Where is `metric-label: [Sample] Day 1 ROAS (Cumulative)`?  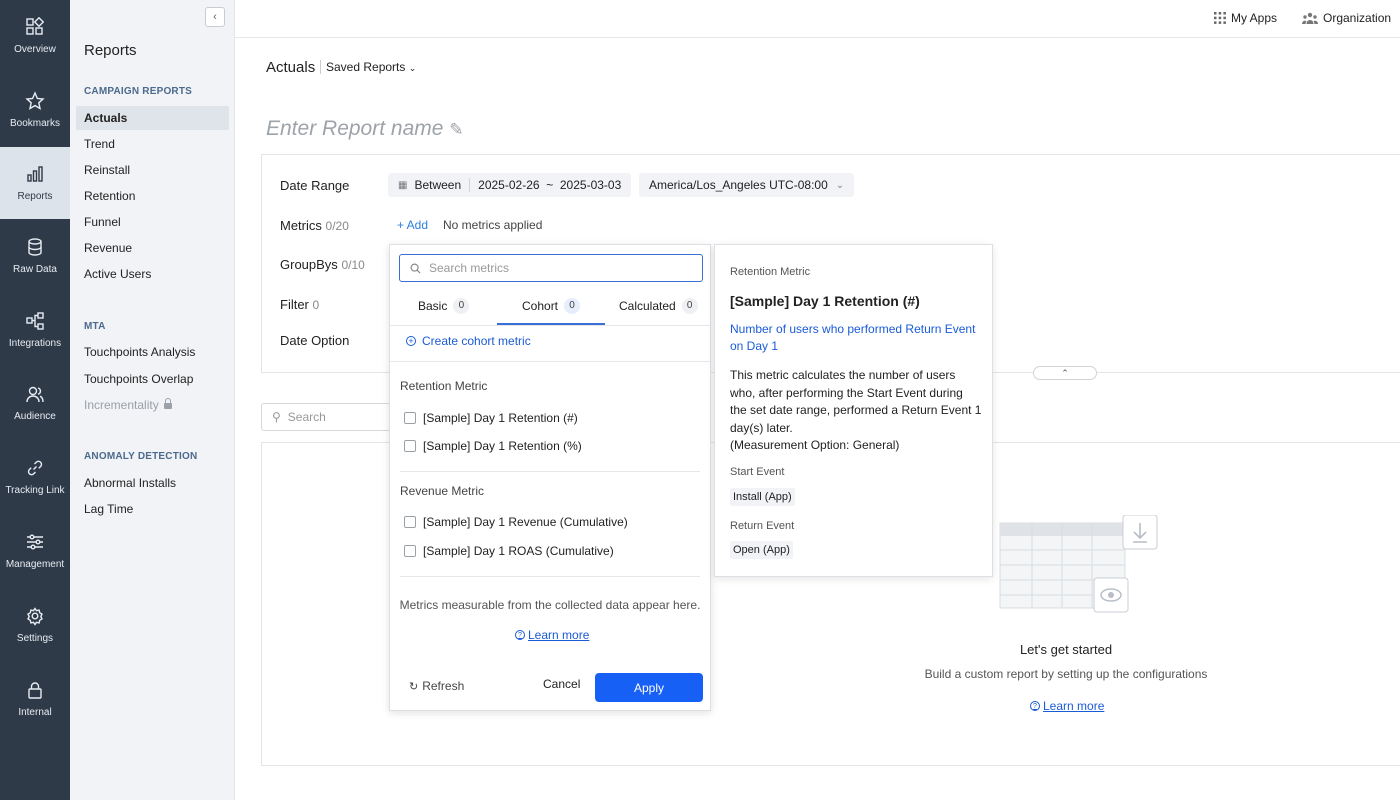
metric-label: [Sample] Day 1 ROAS (Cumulative) is located at coordinates (518, 551).